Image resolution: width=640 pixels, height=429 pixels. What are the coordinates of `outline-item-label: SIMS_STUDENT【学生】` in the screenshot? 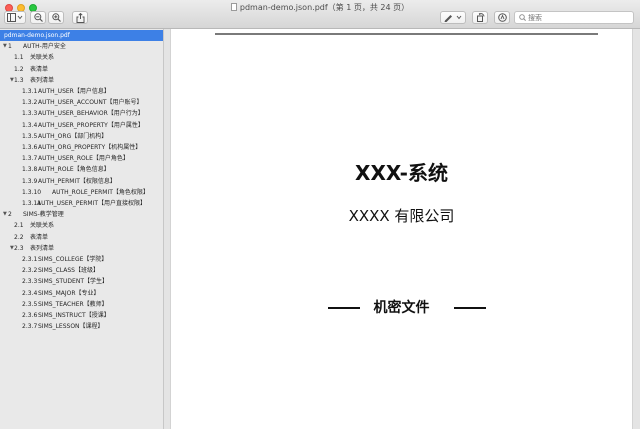 It's located at (73, 282).